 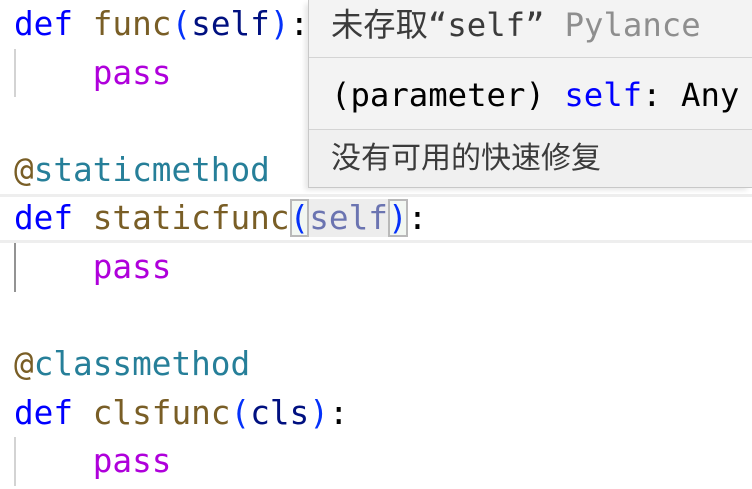 I want to click on function-name-func: func, so click(x=132, y=24).